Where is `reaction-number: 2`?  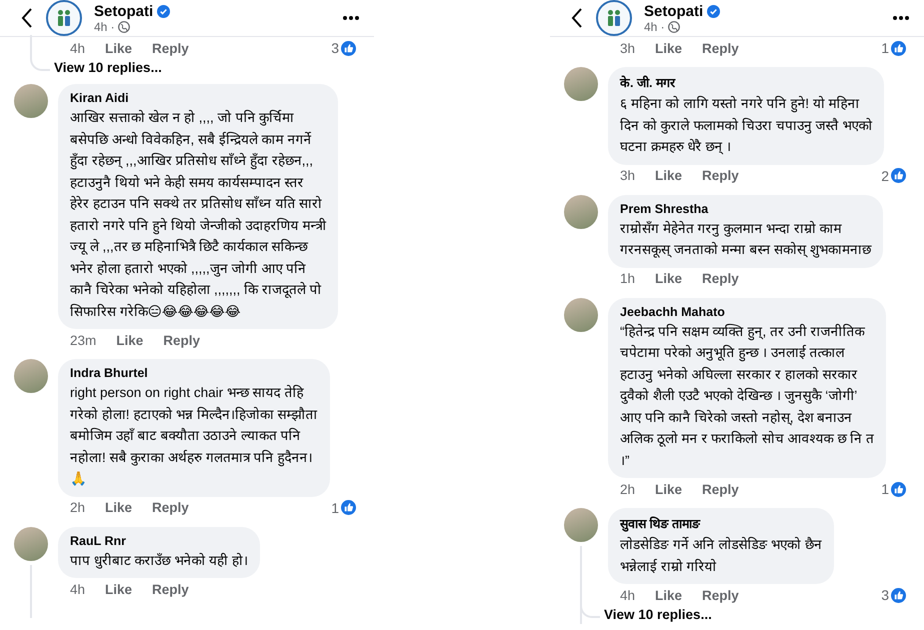 reaction-number: 2 is located at coordinates (885, 176).